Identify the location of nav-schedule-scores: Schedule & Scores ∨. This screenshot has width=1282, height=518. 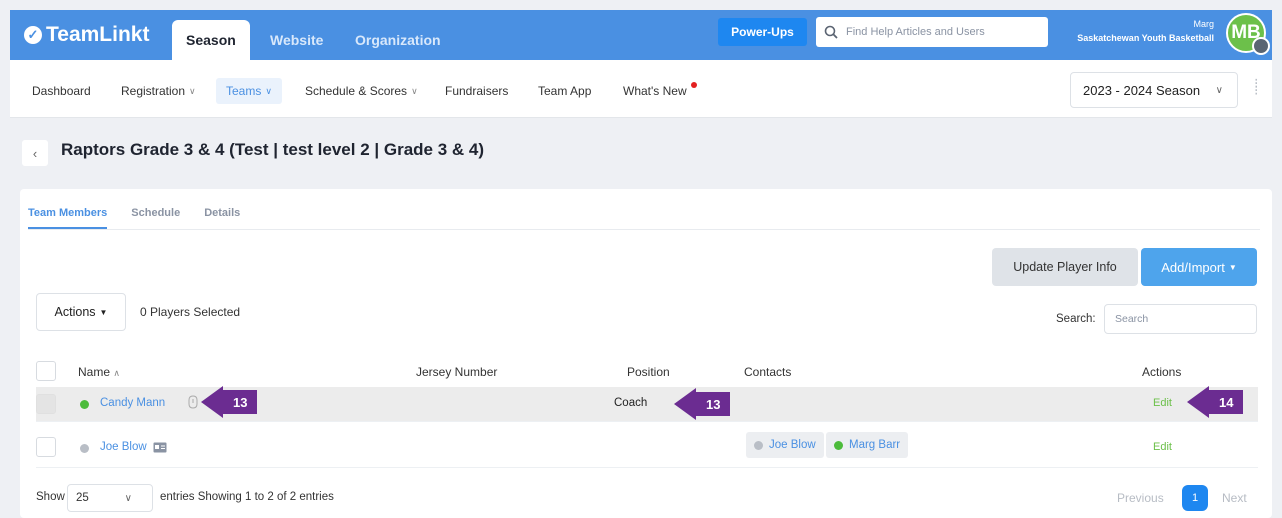
(361, 91).